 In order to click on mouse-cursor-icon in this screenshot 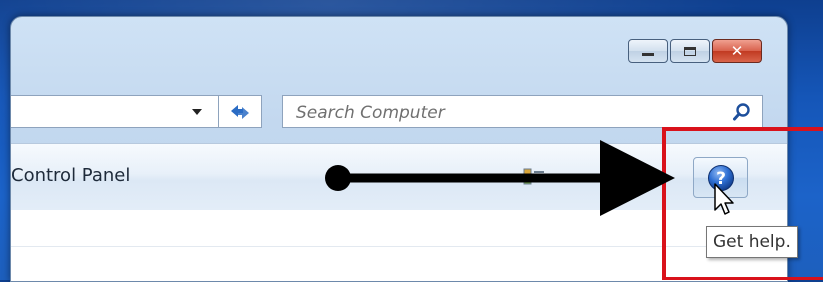, I will do `click(724, 199)`.